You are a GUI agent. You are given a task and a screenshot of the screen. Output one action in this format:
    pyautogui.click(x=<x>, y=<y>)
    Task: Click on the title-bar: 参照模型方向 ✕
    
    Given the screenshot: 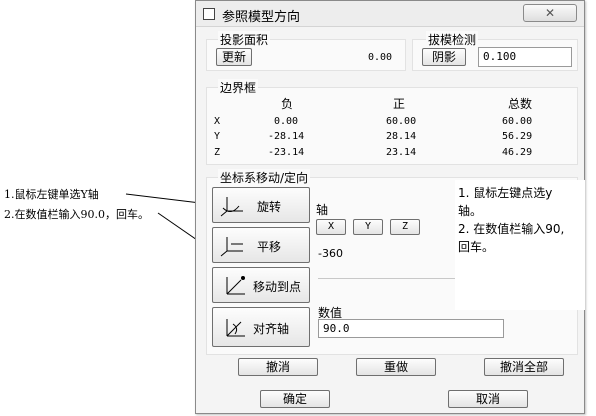 What is the action you would take?
    pyautogui.click(x=390, y=14)
    